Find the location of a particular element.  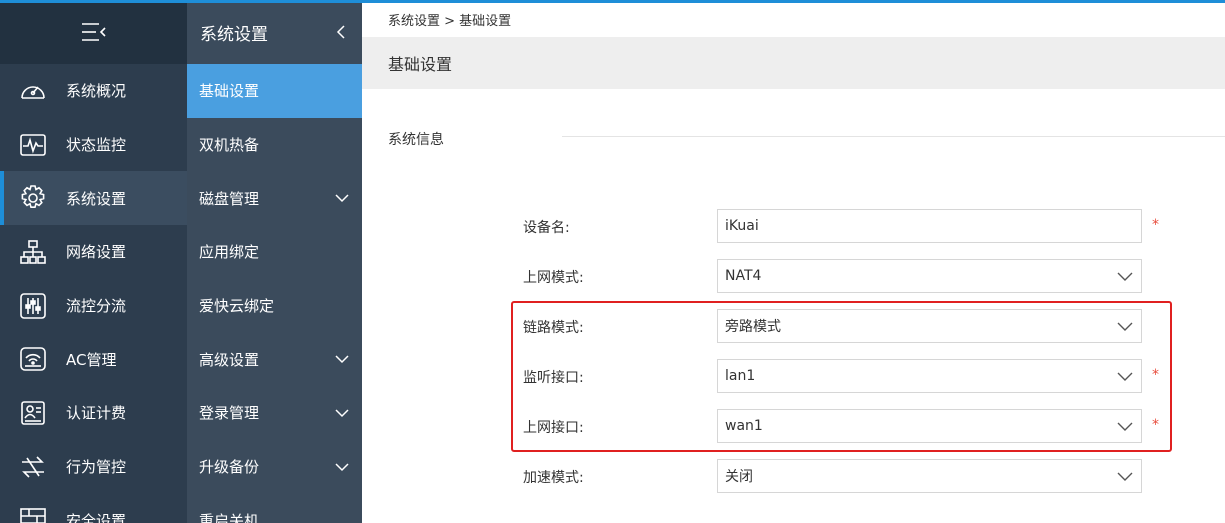

subnav-item-hot-standby: 双机热备 is located at coordinates (274, 145).